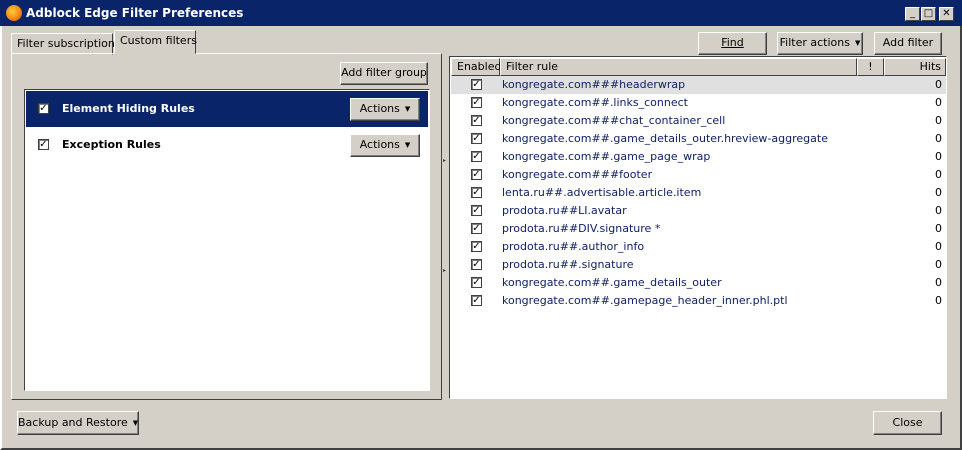 The image size is (962, 450). What do you see at coordinates (581, 228) in the screenshot?
I see `filter-rule-text: prodota.ru##DIV.signature *` at bounding box center [581, 228].